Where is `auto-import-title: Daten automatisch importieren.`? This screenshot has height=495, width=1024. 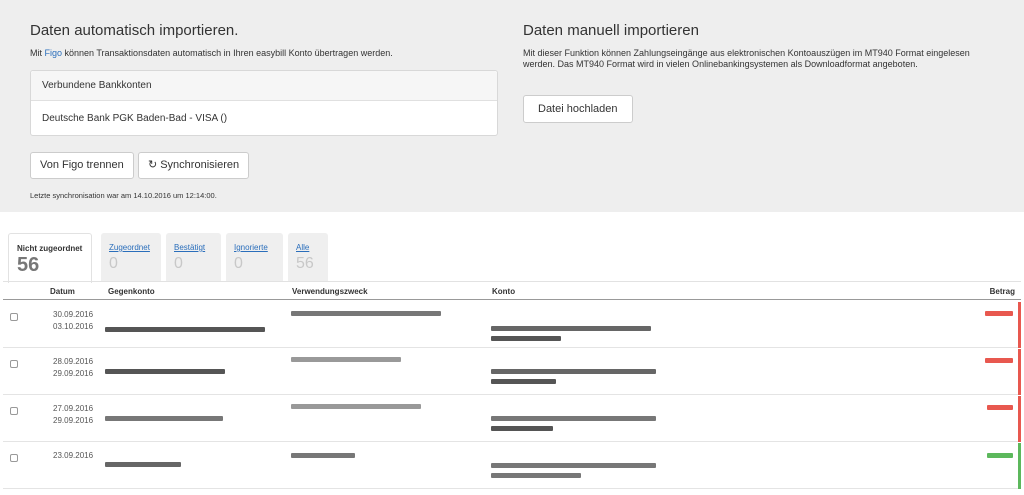
auto-import-title: Daten automatisch importieren. is located at coordinates (134, 30).